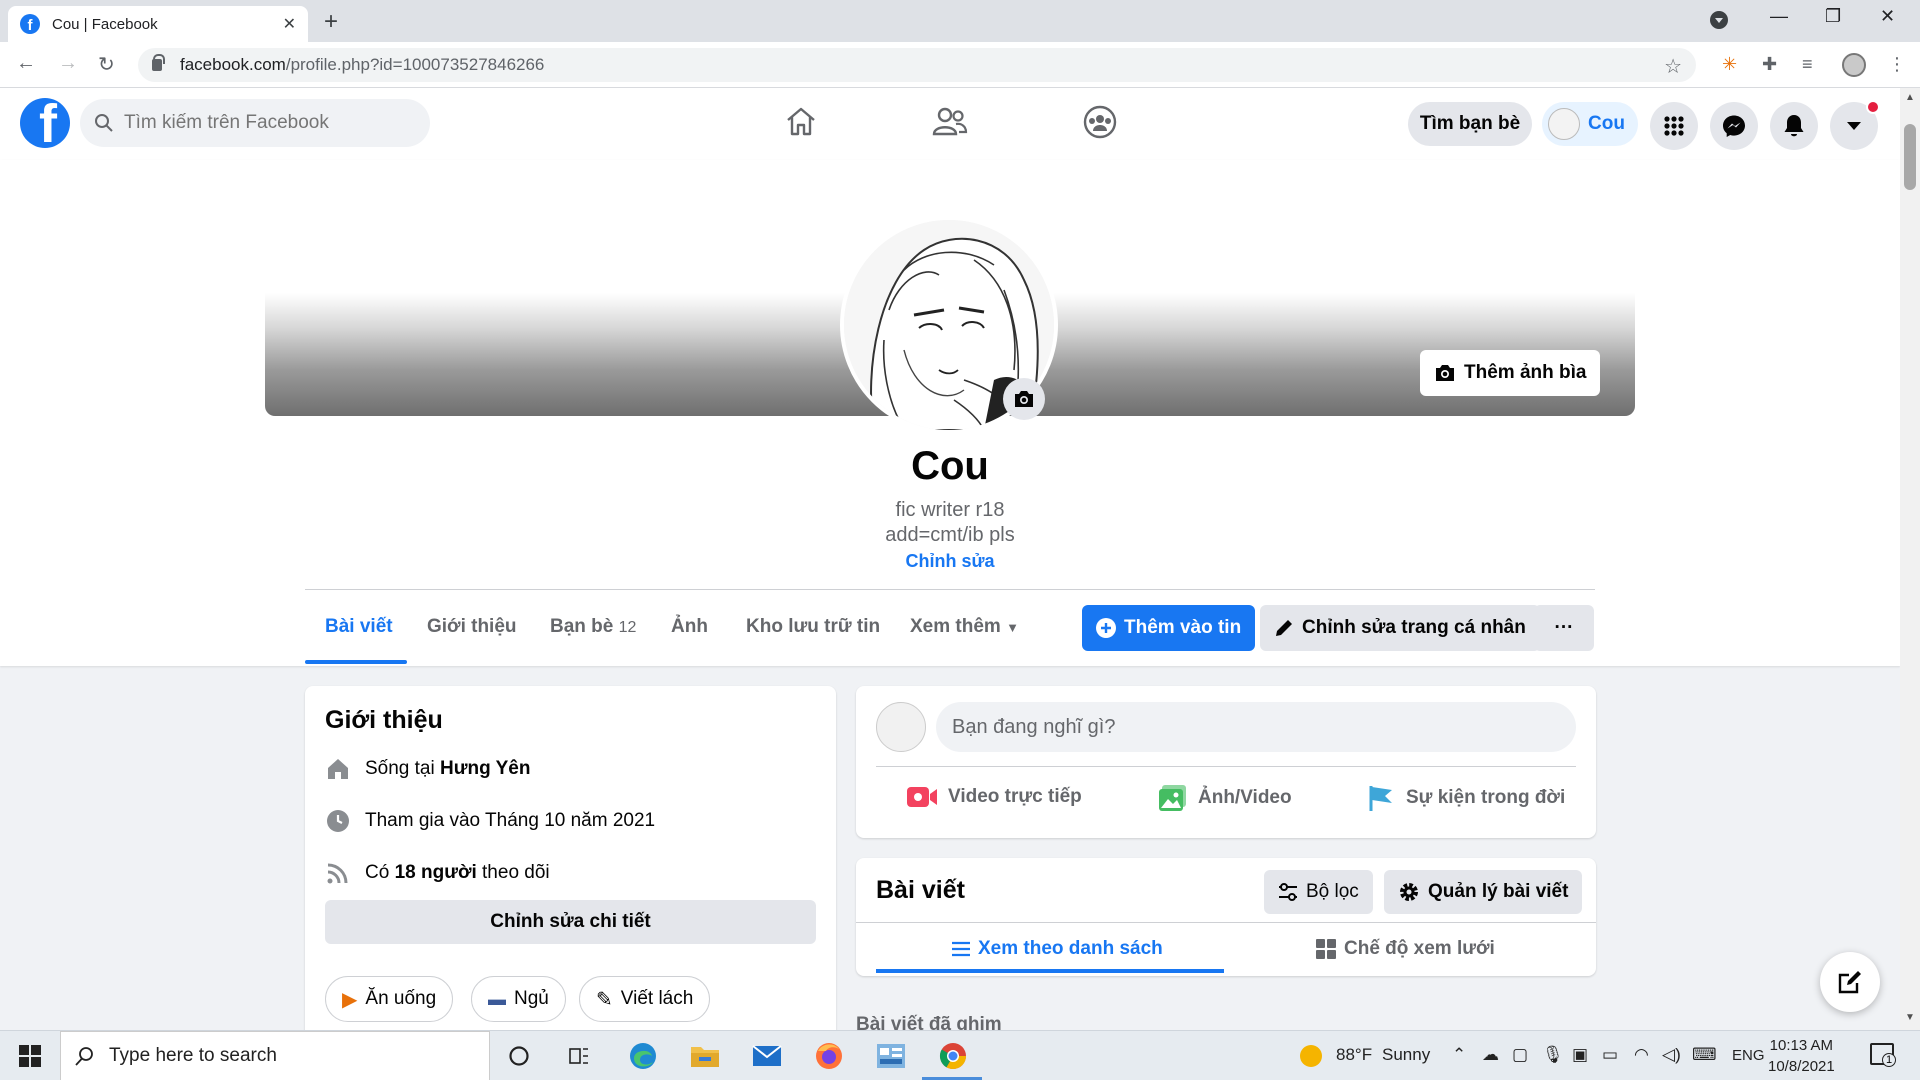 This screenshot has width=1920, height=1080. What do you see at coordinates (994, 797) in the screenshot?
I see `live-video-button: Video trực tiếp` at bounding box center [994, 797].